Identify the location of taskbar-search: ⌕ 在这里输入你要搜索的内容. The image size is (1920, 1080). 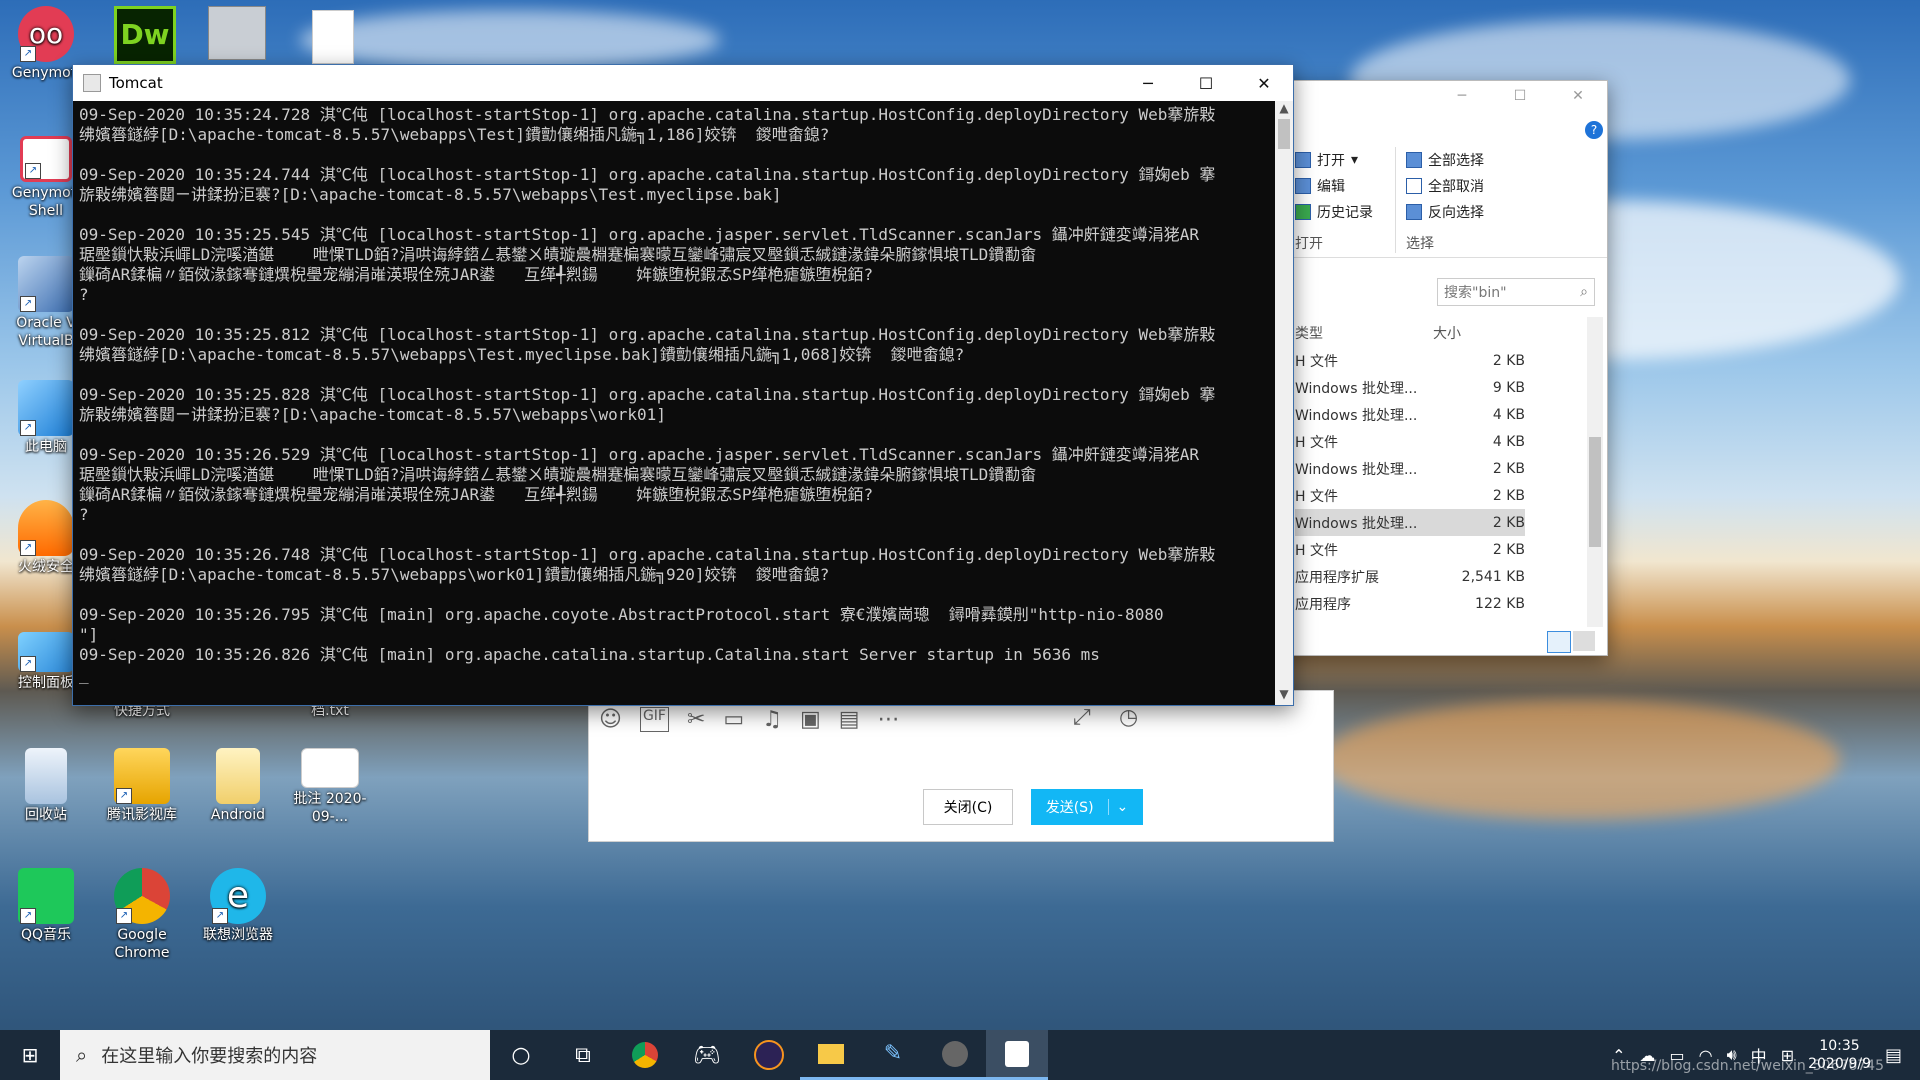
(275, 1055).